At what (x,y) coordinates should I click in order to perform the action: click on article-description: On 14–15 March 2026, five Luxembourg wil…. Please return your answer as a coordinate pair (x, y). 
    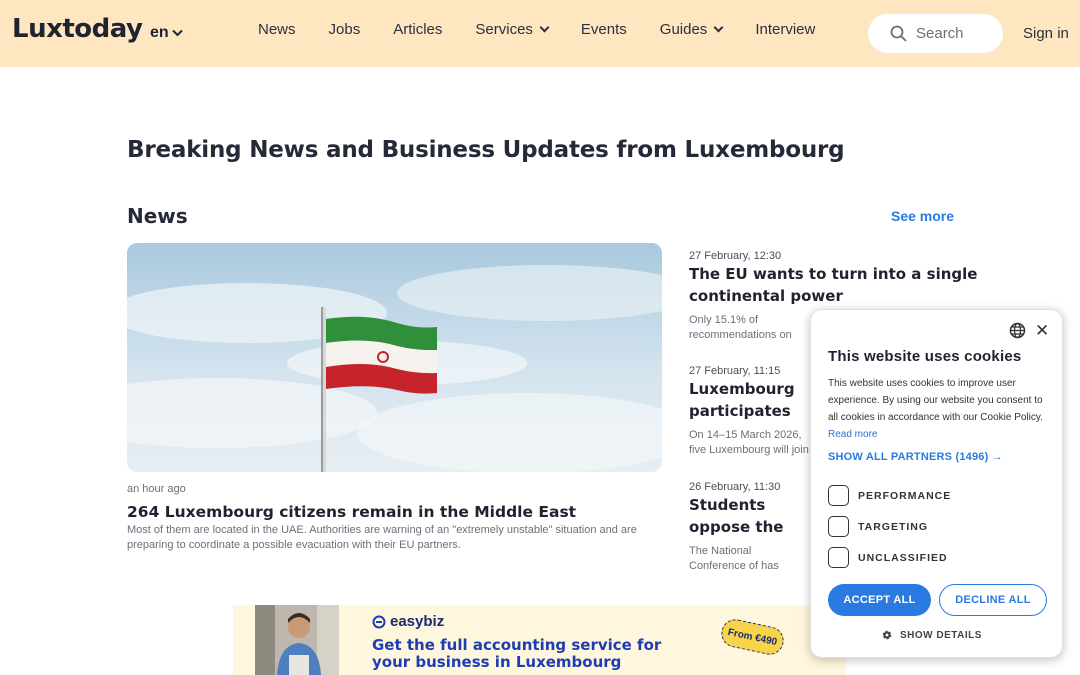
    Looking at the image, I should click on (749, 442).